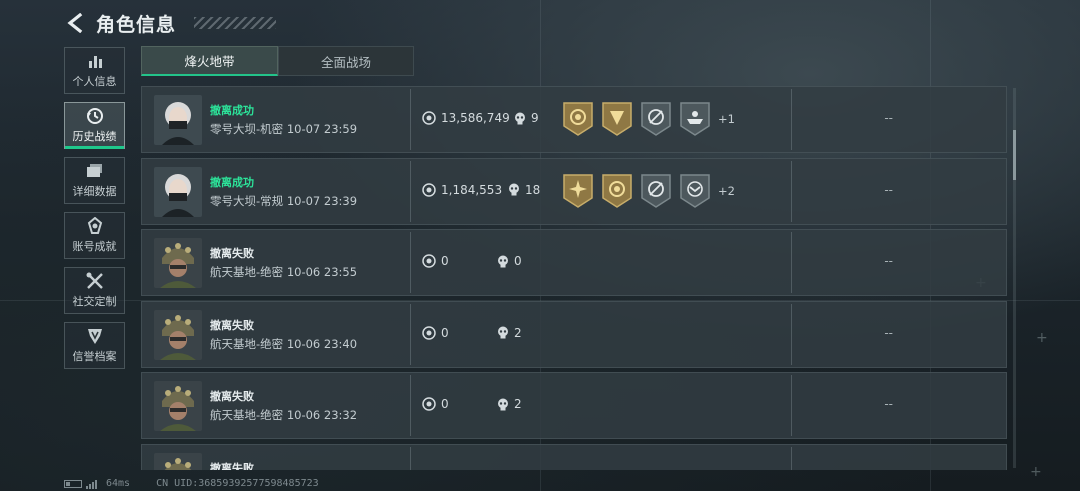 The height and width of the screenshot is (491, 1080). What do you see at coordinates (92, 484) in the screenshot?
I see `signal-icon` at bounding box center [92, 484].